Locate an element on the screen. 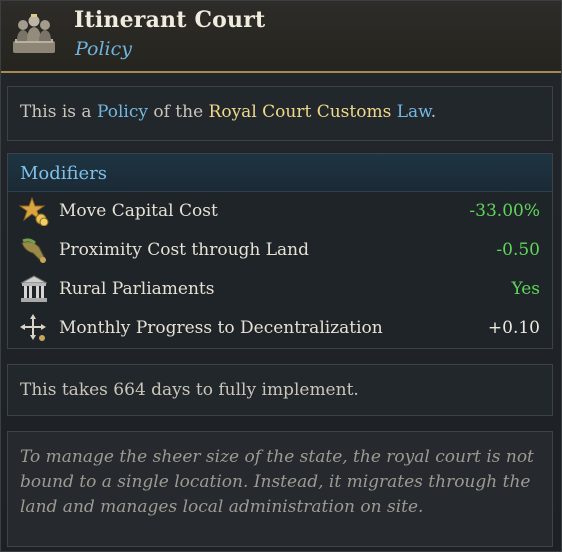 Image resolution: width=562 pixels, height=552 pixels. modifier-value: Yes is located at coordinates (525, 289).